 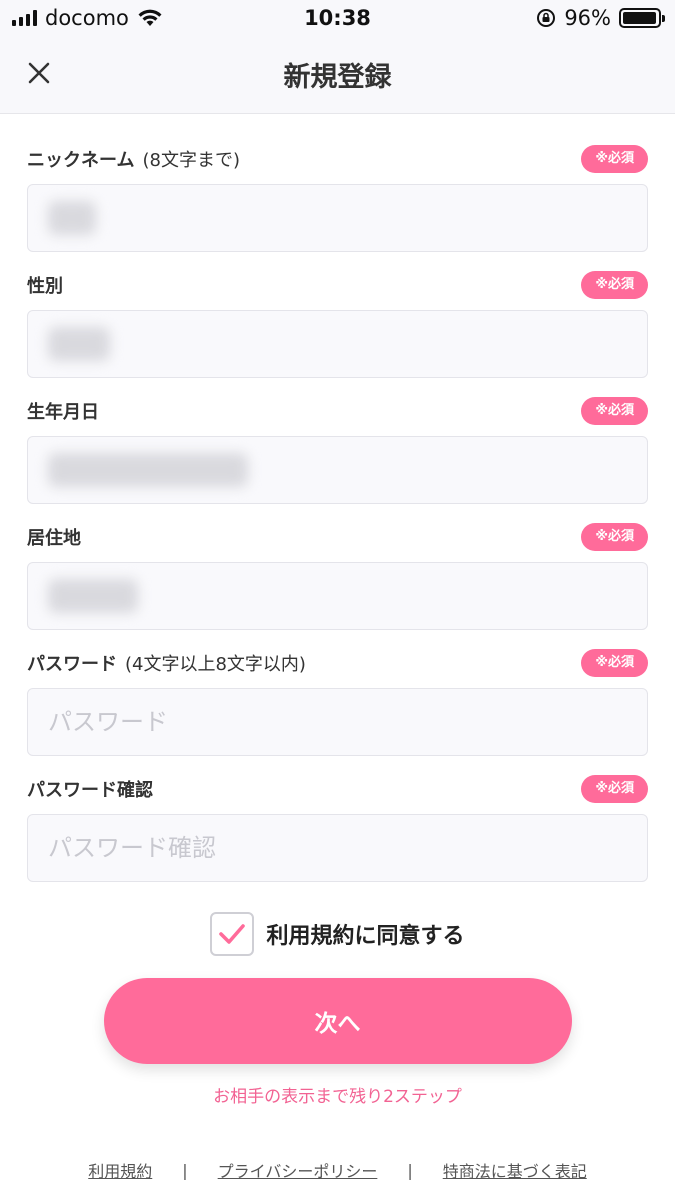 I want to click on field-label-row: ニックネーム (8文字まで) ※必須, so click(x=337, y=159).